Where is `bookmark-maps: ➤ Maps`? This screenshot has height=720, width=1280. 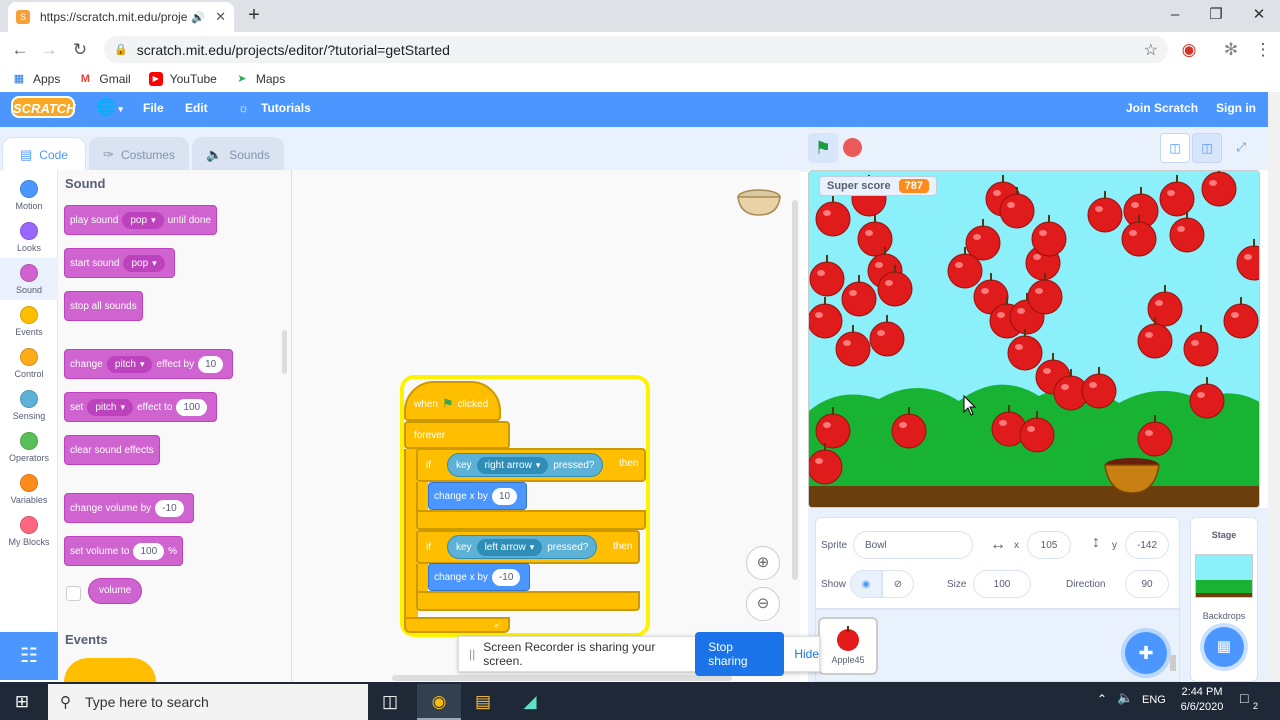
bookmark-maps: ➤ Maps is located at coordinates (260, 79).